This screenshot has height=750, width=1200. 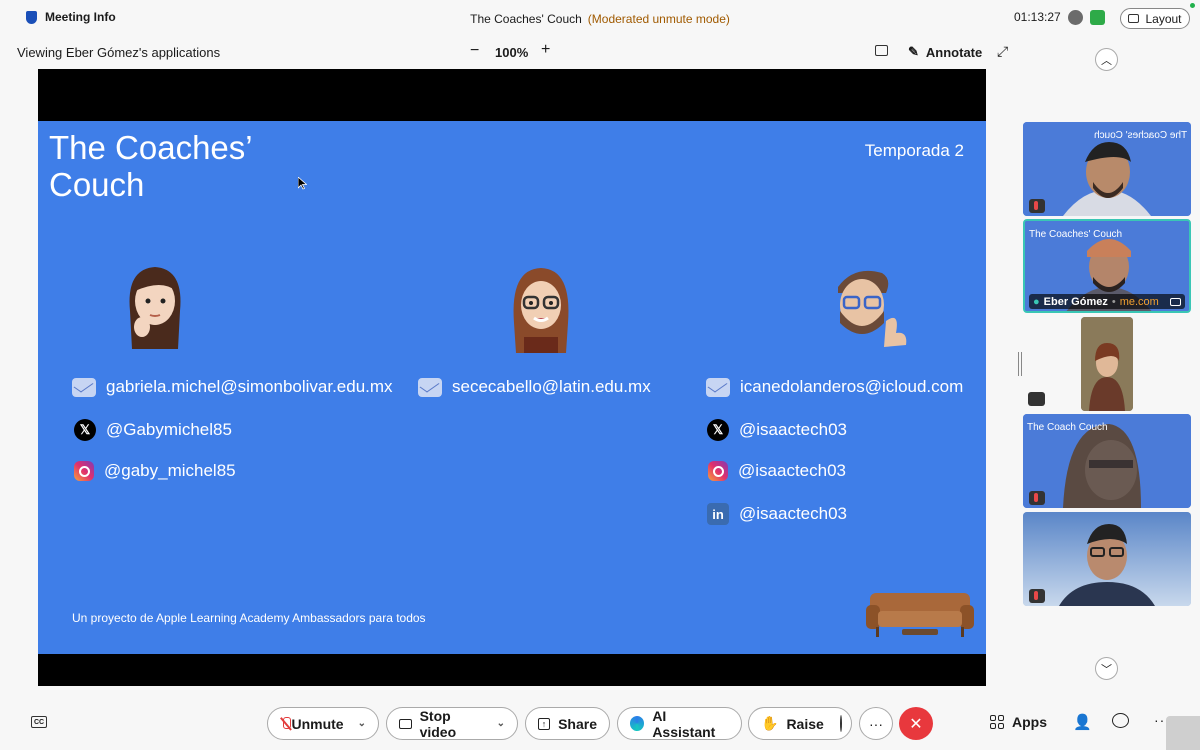 What do you see at coordinates (545, 50) in the screenshot?
I see `zoom-in-button: +` at bounding box center [545, 50].